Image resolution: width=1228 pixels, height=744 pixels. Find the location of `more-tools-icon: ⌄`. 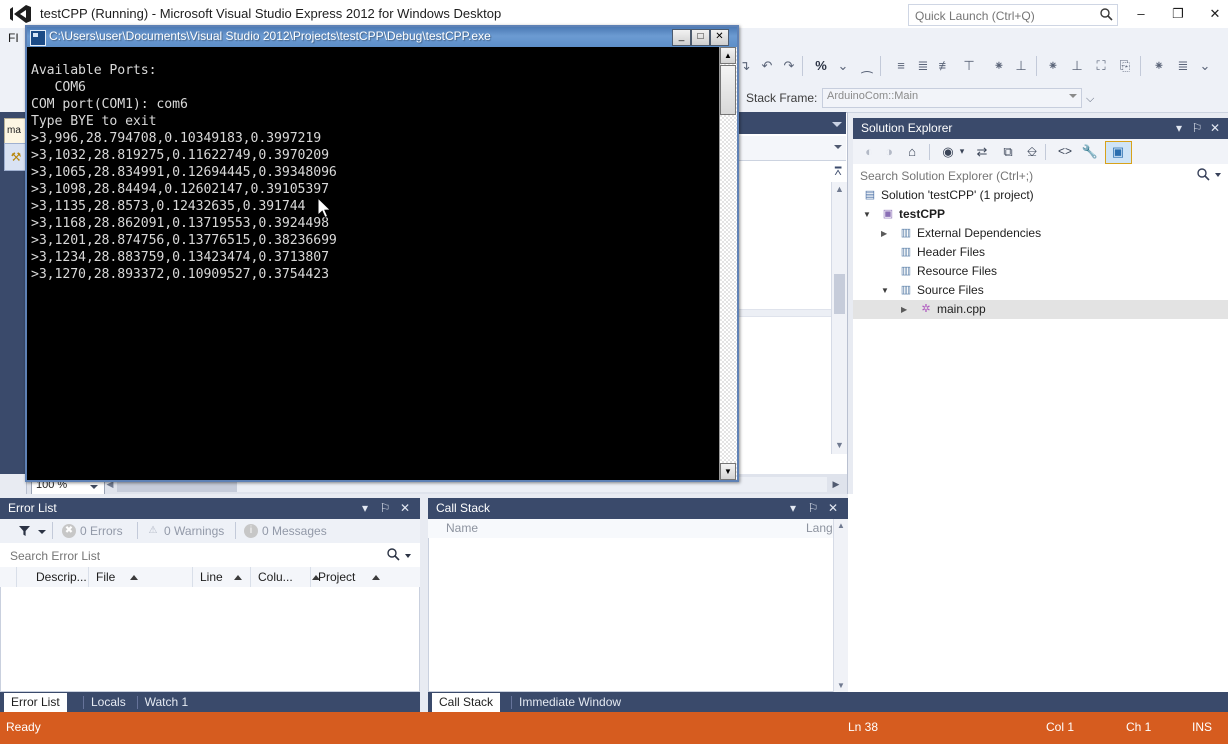

more-tools-icon: ⌄ is located at coordinates (1205, 66).